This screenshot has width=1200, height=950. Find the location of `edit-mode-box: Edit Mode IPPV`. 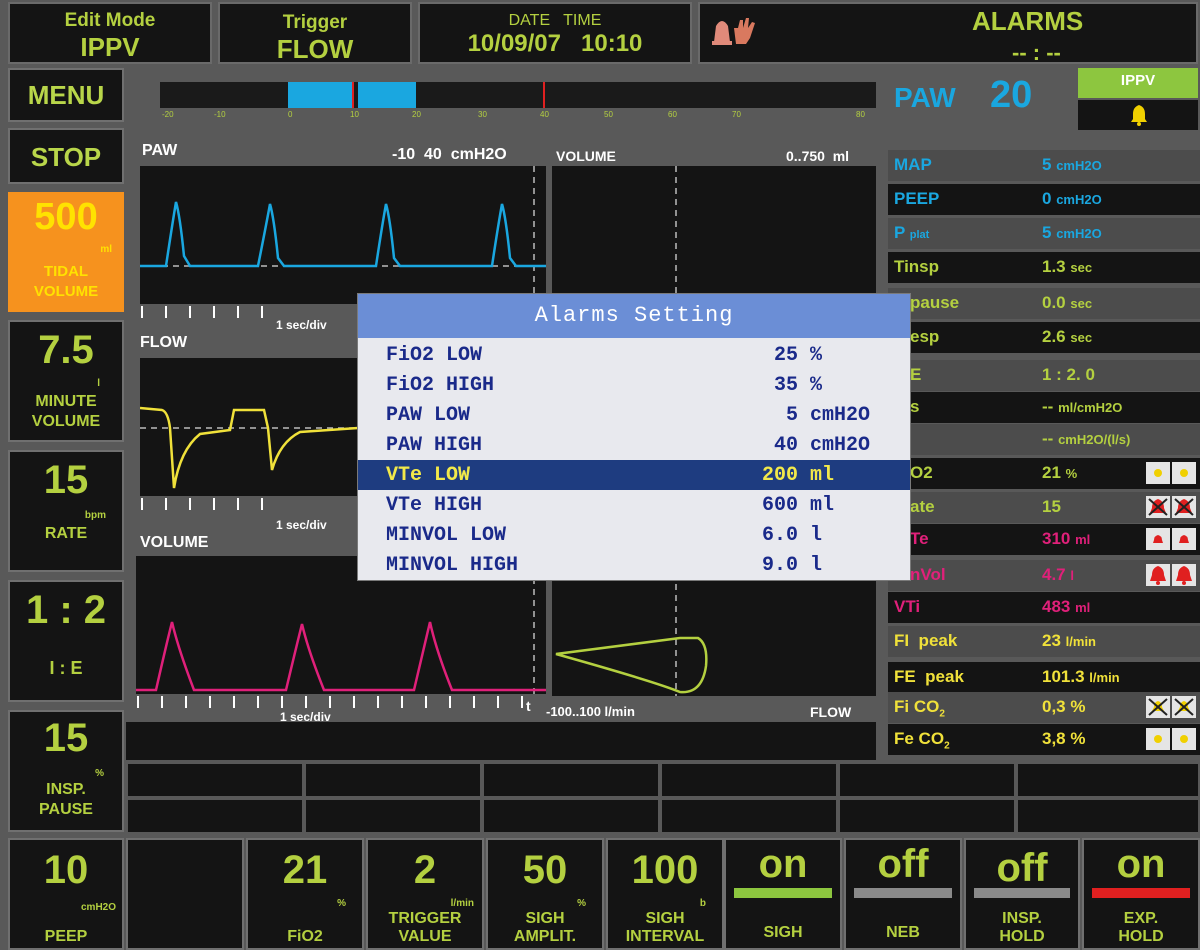

edit-mode-box: Edit Mode IPPV is located at coordinates (110, 33).